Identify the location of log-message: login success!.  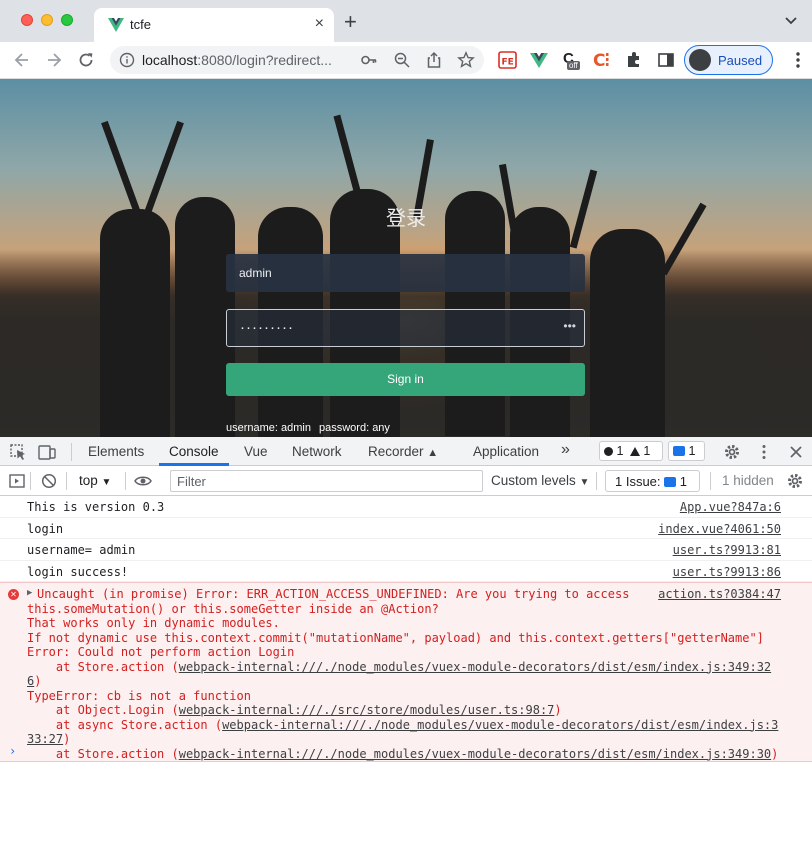
(78, 571).